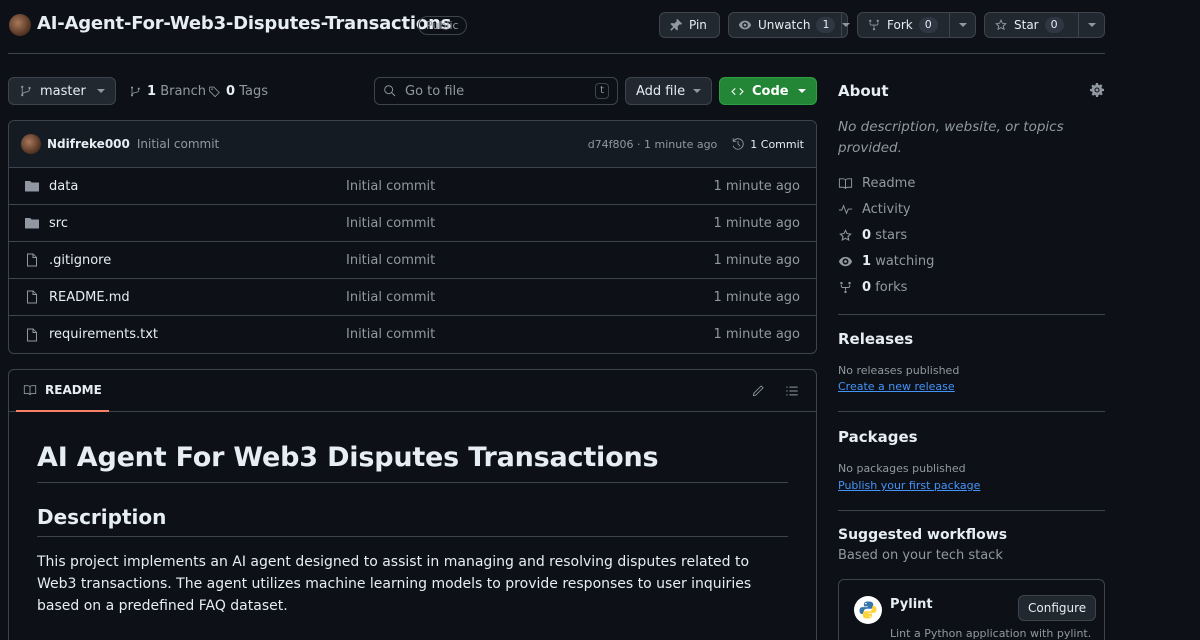 The image size is (1200, 640). Describe the element at coordinates (872, 235) in the screenshot. I see `stars-link: 0 stars` at that location.